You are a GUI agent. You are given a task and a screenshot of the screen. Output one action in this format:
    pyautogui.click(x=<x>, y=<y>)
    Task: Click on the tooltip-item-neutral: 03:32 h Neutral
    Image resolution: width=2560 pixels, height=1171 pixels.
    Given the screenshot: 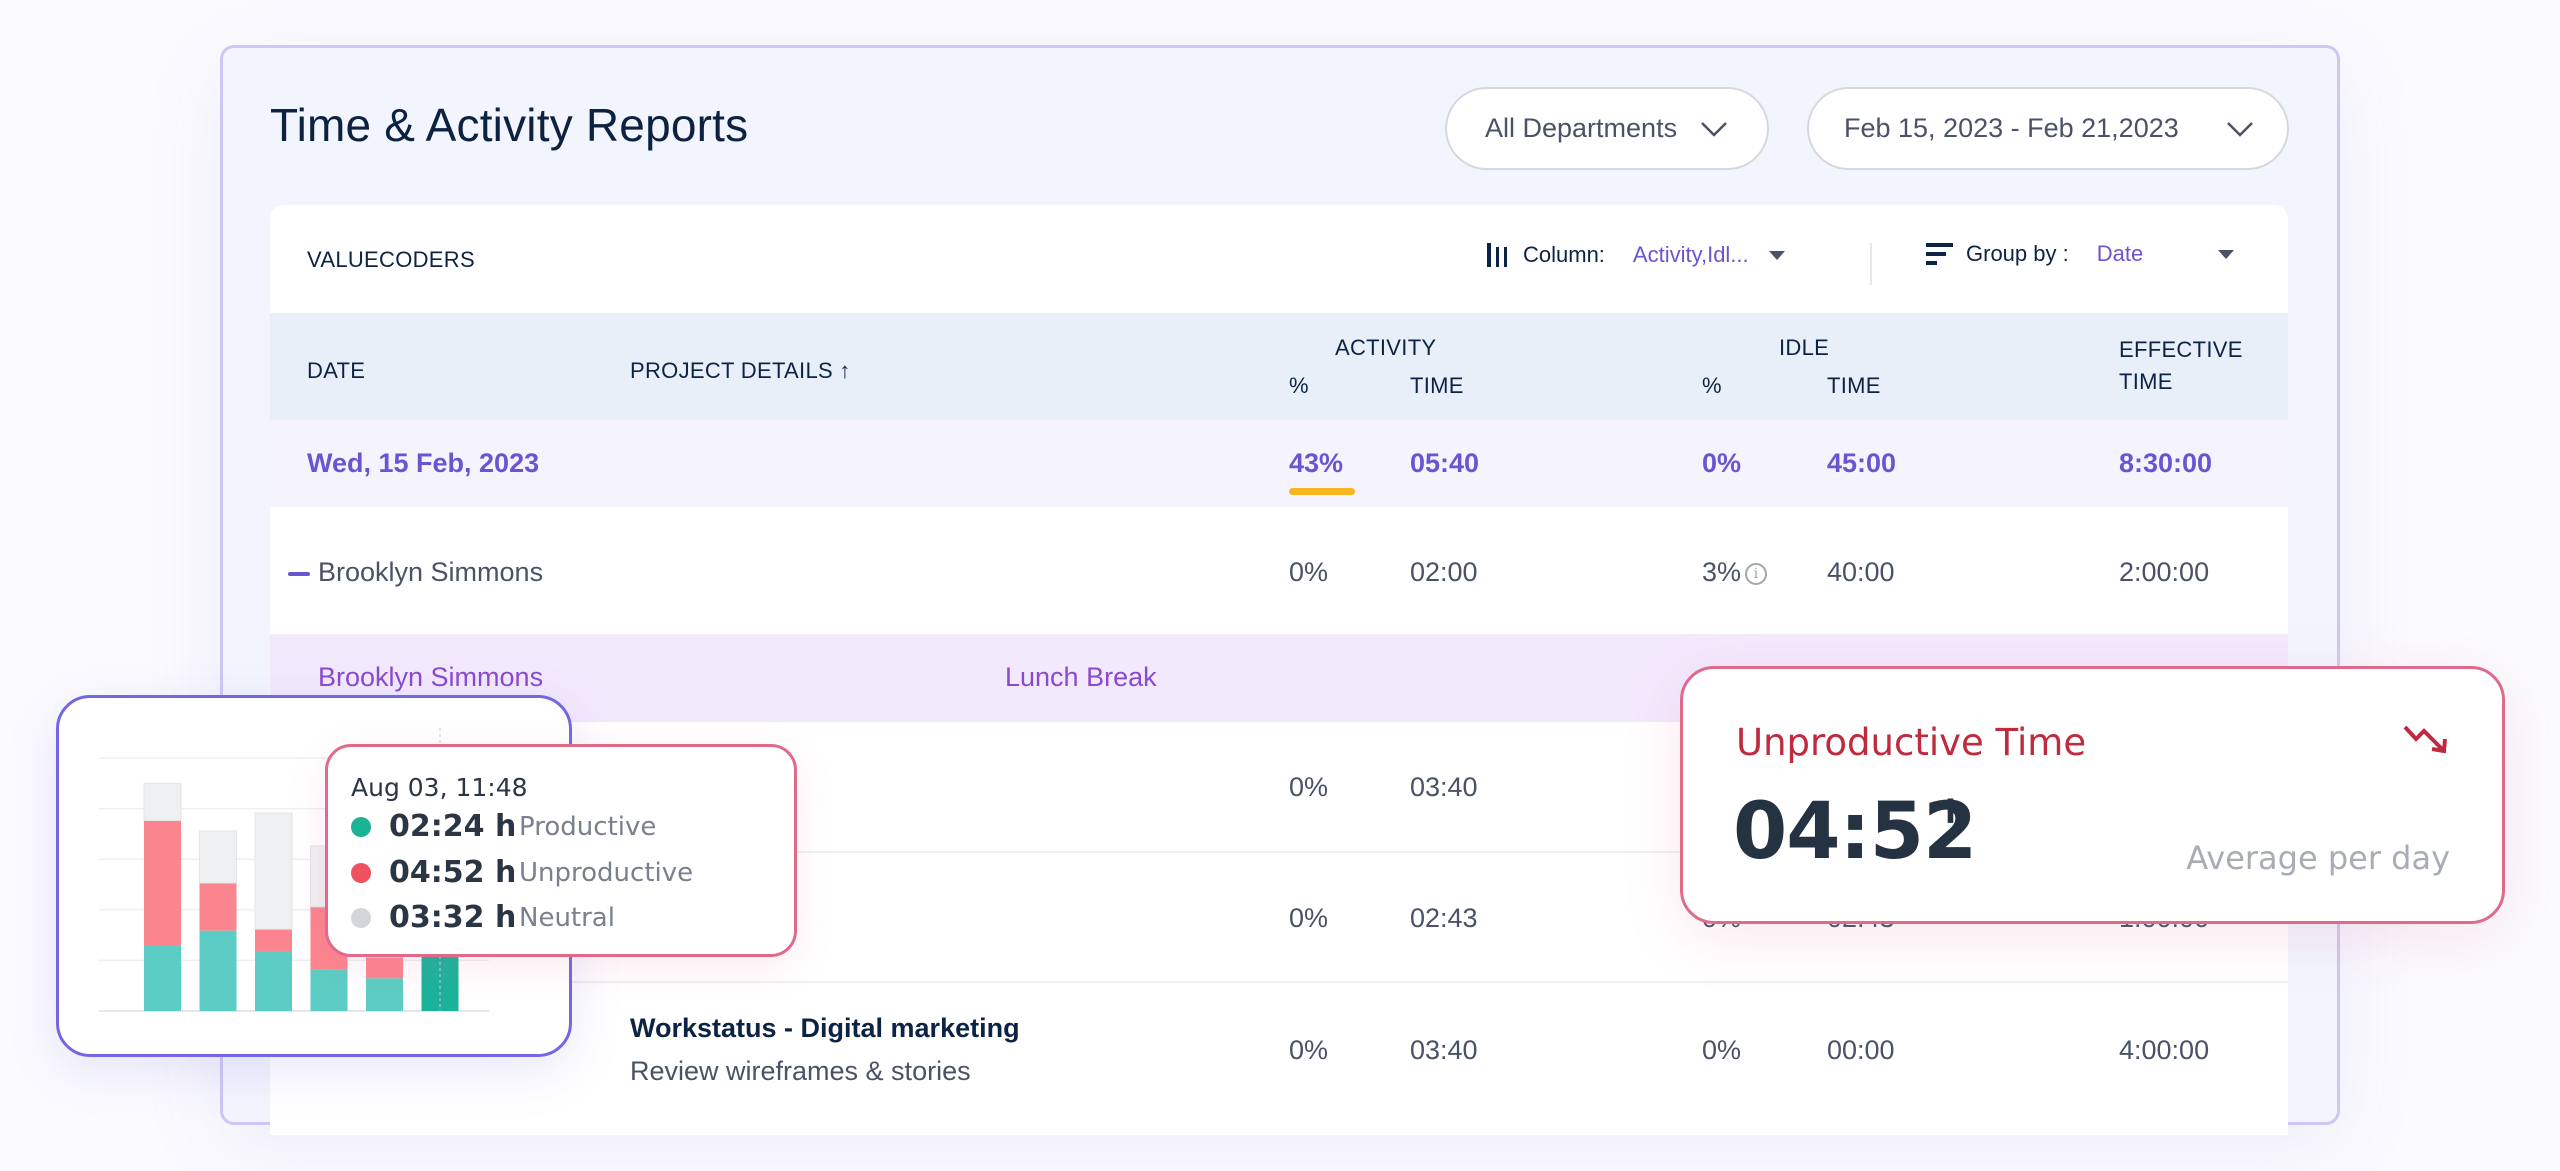 What is the action you would take?
    pyautogui.click(x=483, y=917)
    